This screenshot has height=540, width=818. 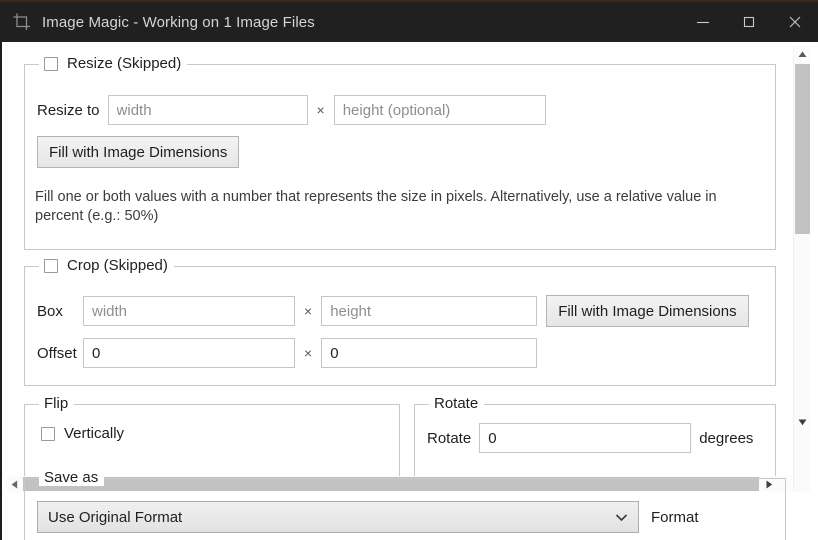 I want to click on flip-vertically-row: Vertically, so click(x=82, y=433).